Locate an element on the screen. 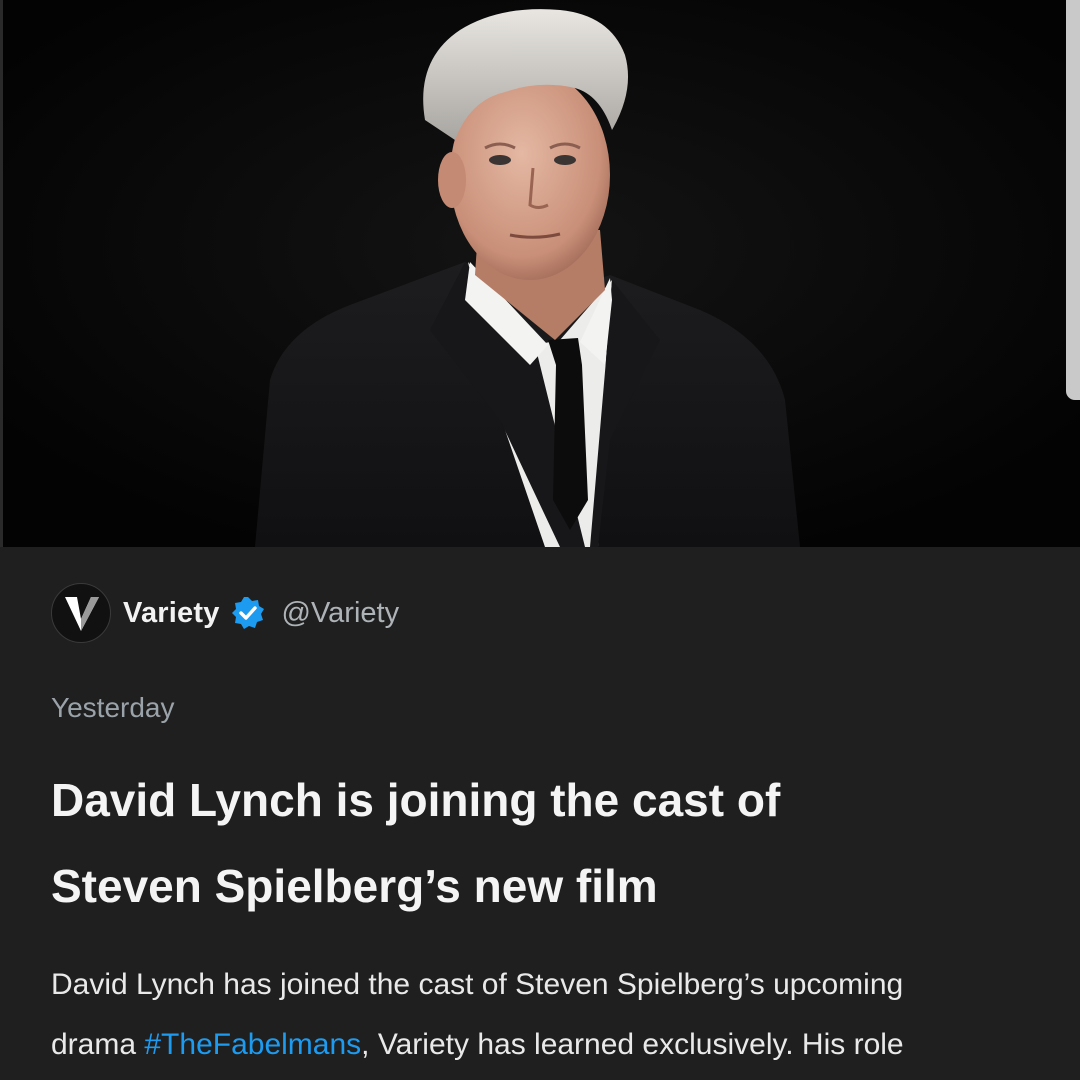 The image size is (1080, 1080). verified-badge-icon is located at coordinates (248, 613).